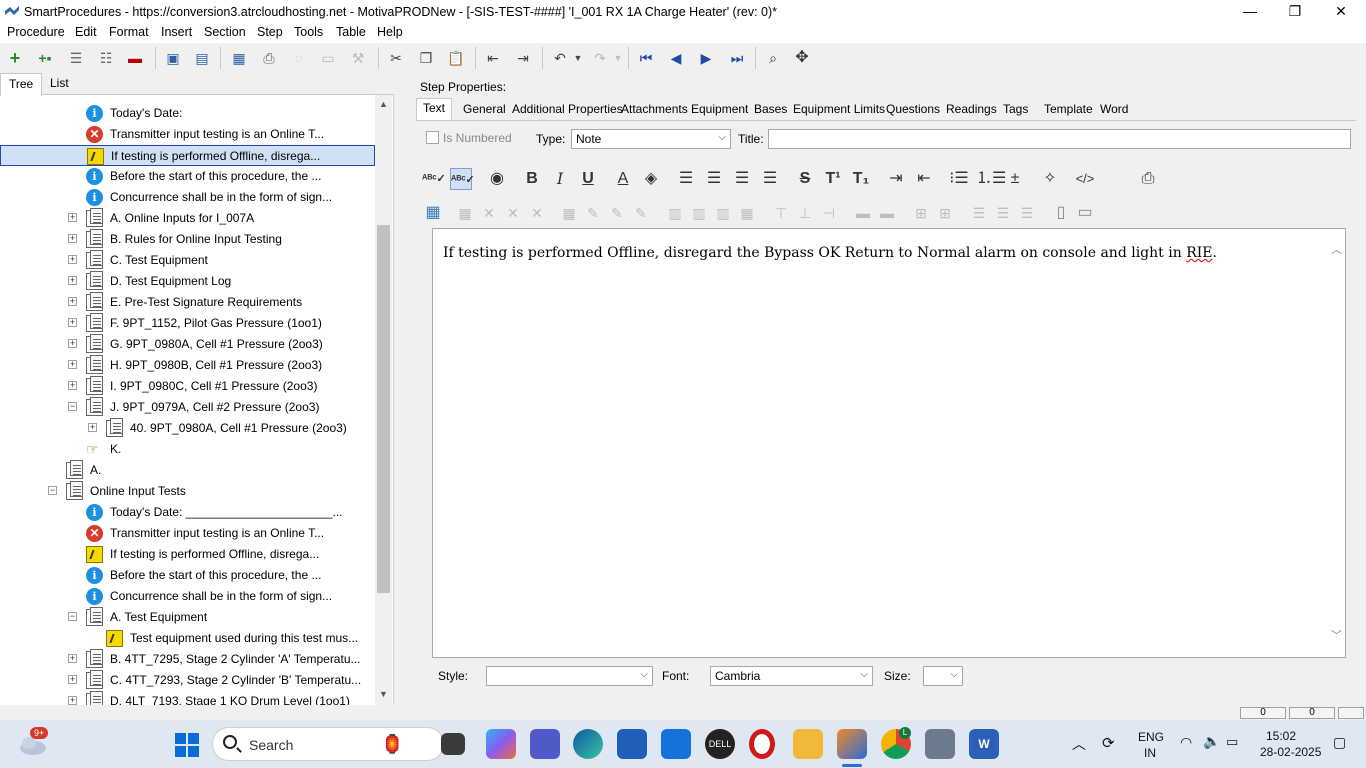  Describe the element at coordinates (623, 179) in the screenshot. I see `font-color-icon: A` at that location.